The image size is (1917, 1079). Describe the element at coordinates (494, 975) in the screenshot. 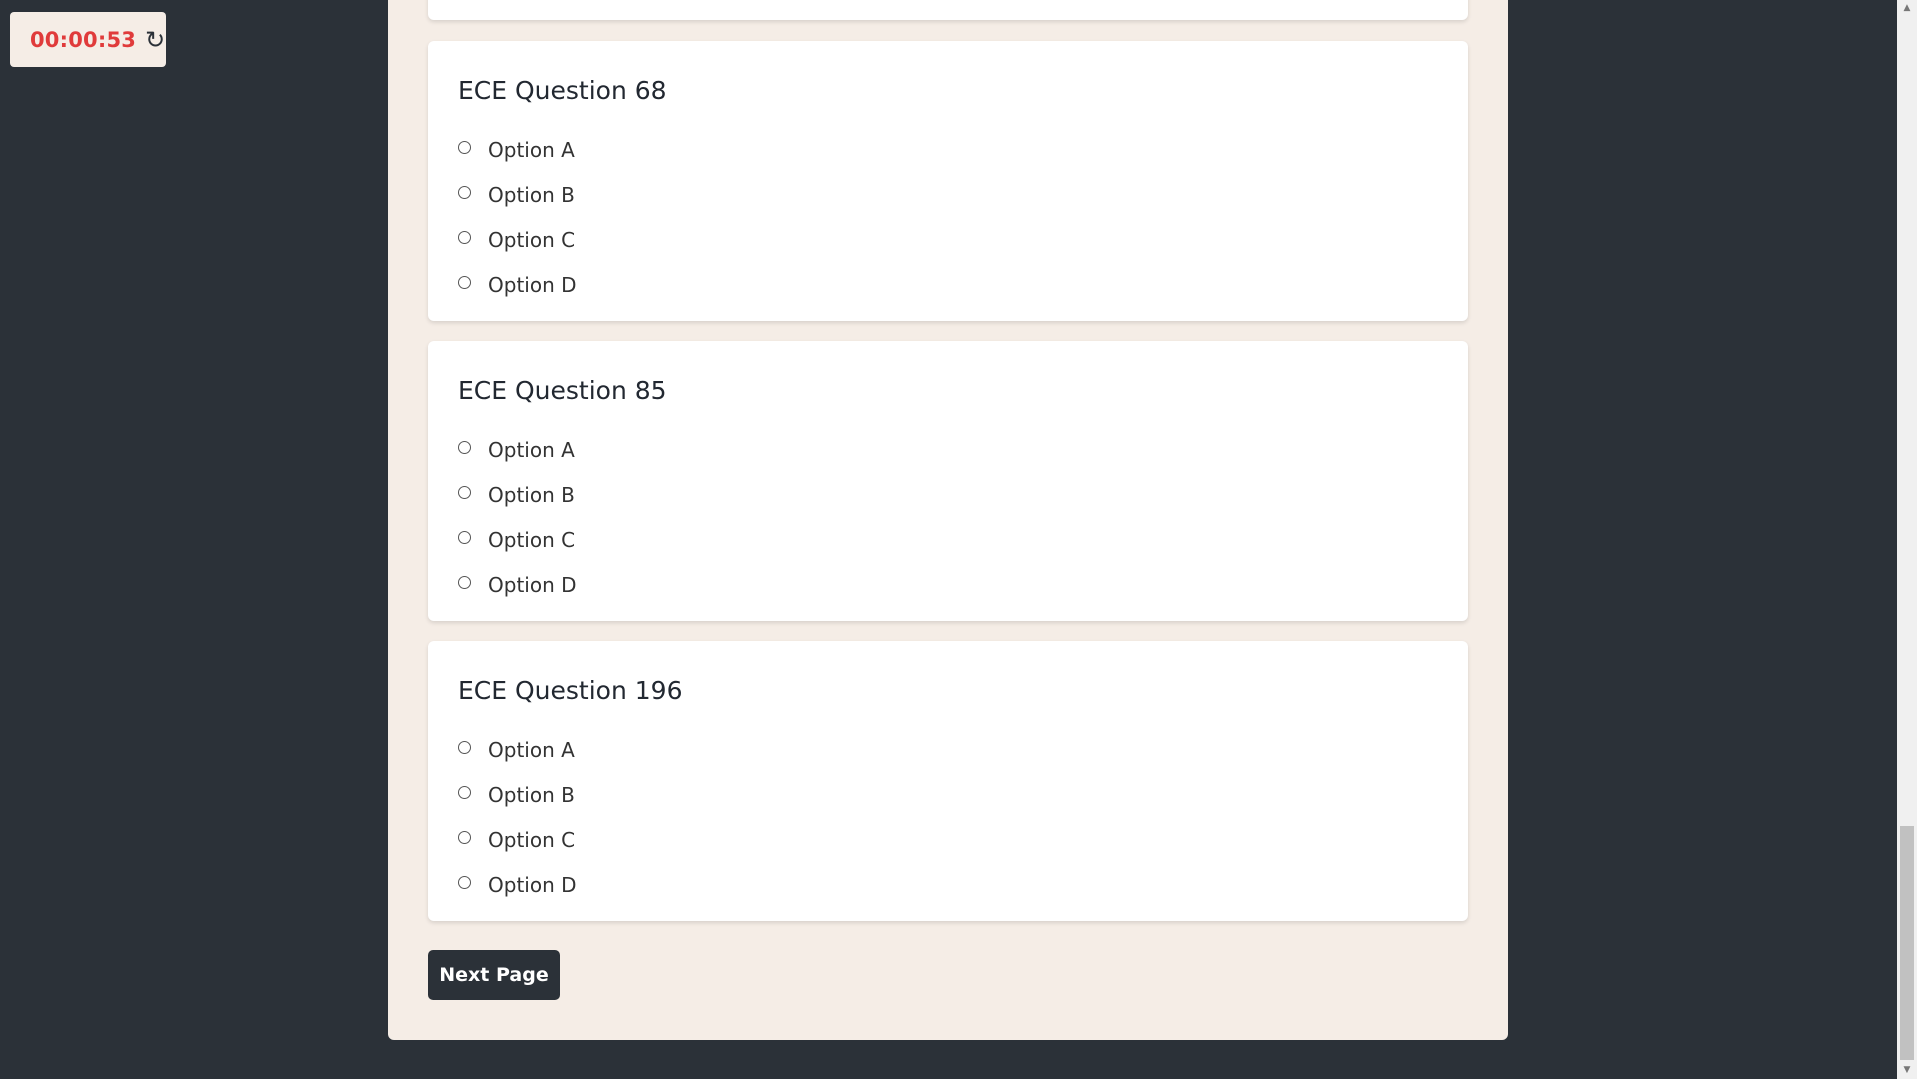

I see `next-page-button: Next Page` at that location.